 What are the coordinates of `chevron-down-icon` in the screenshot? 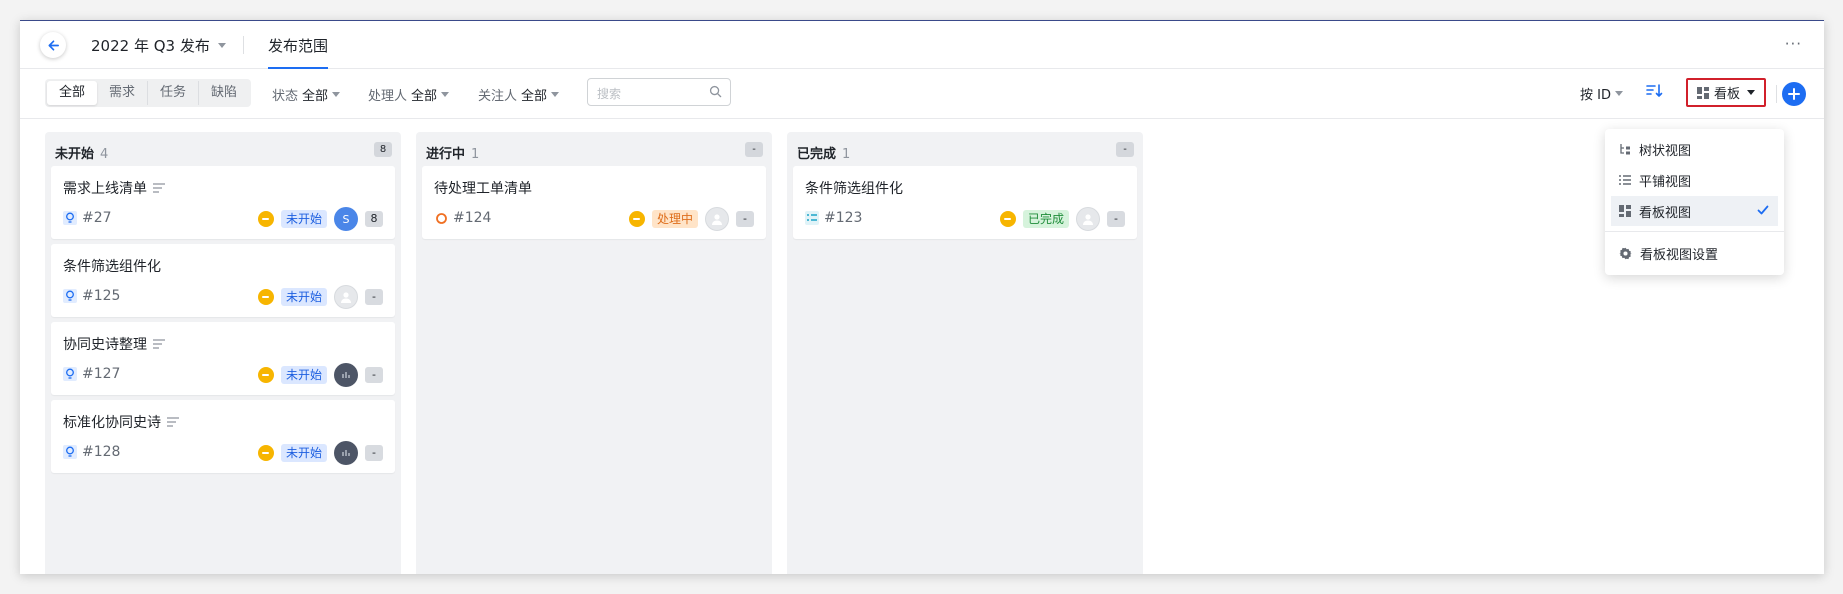 It's located at (221, 45).